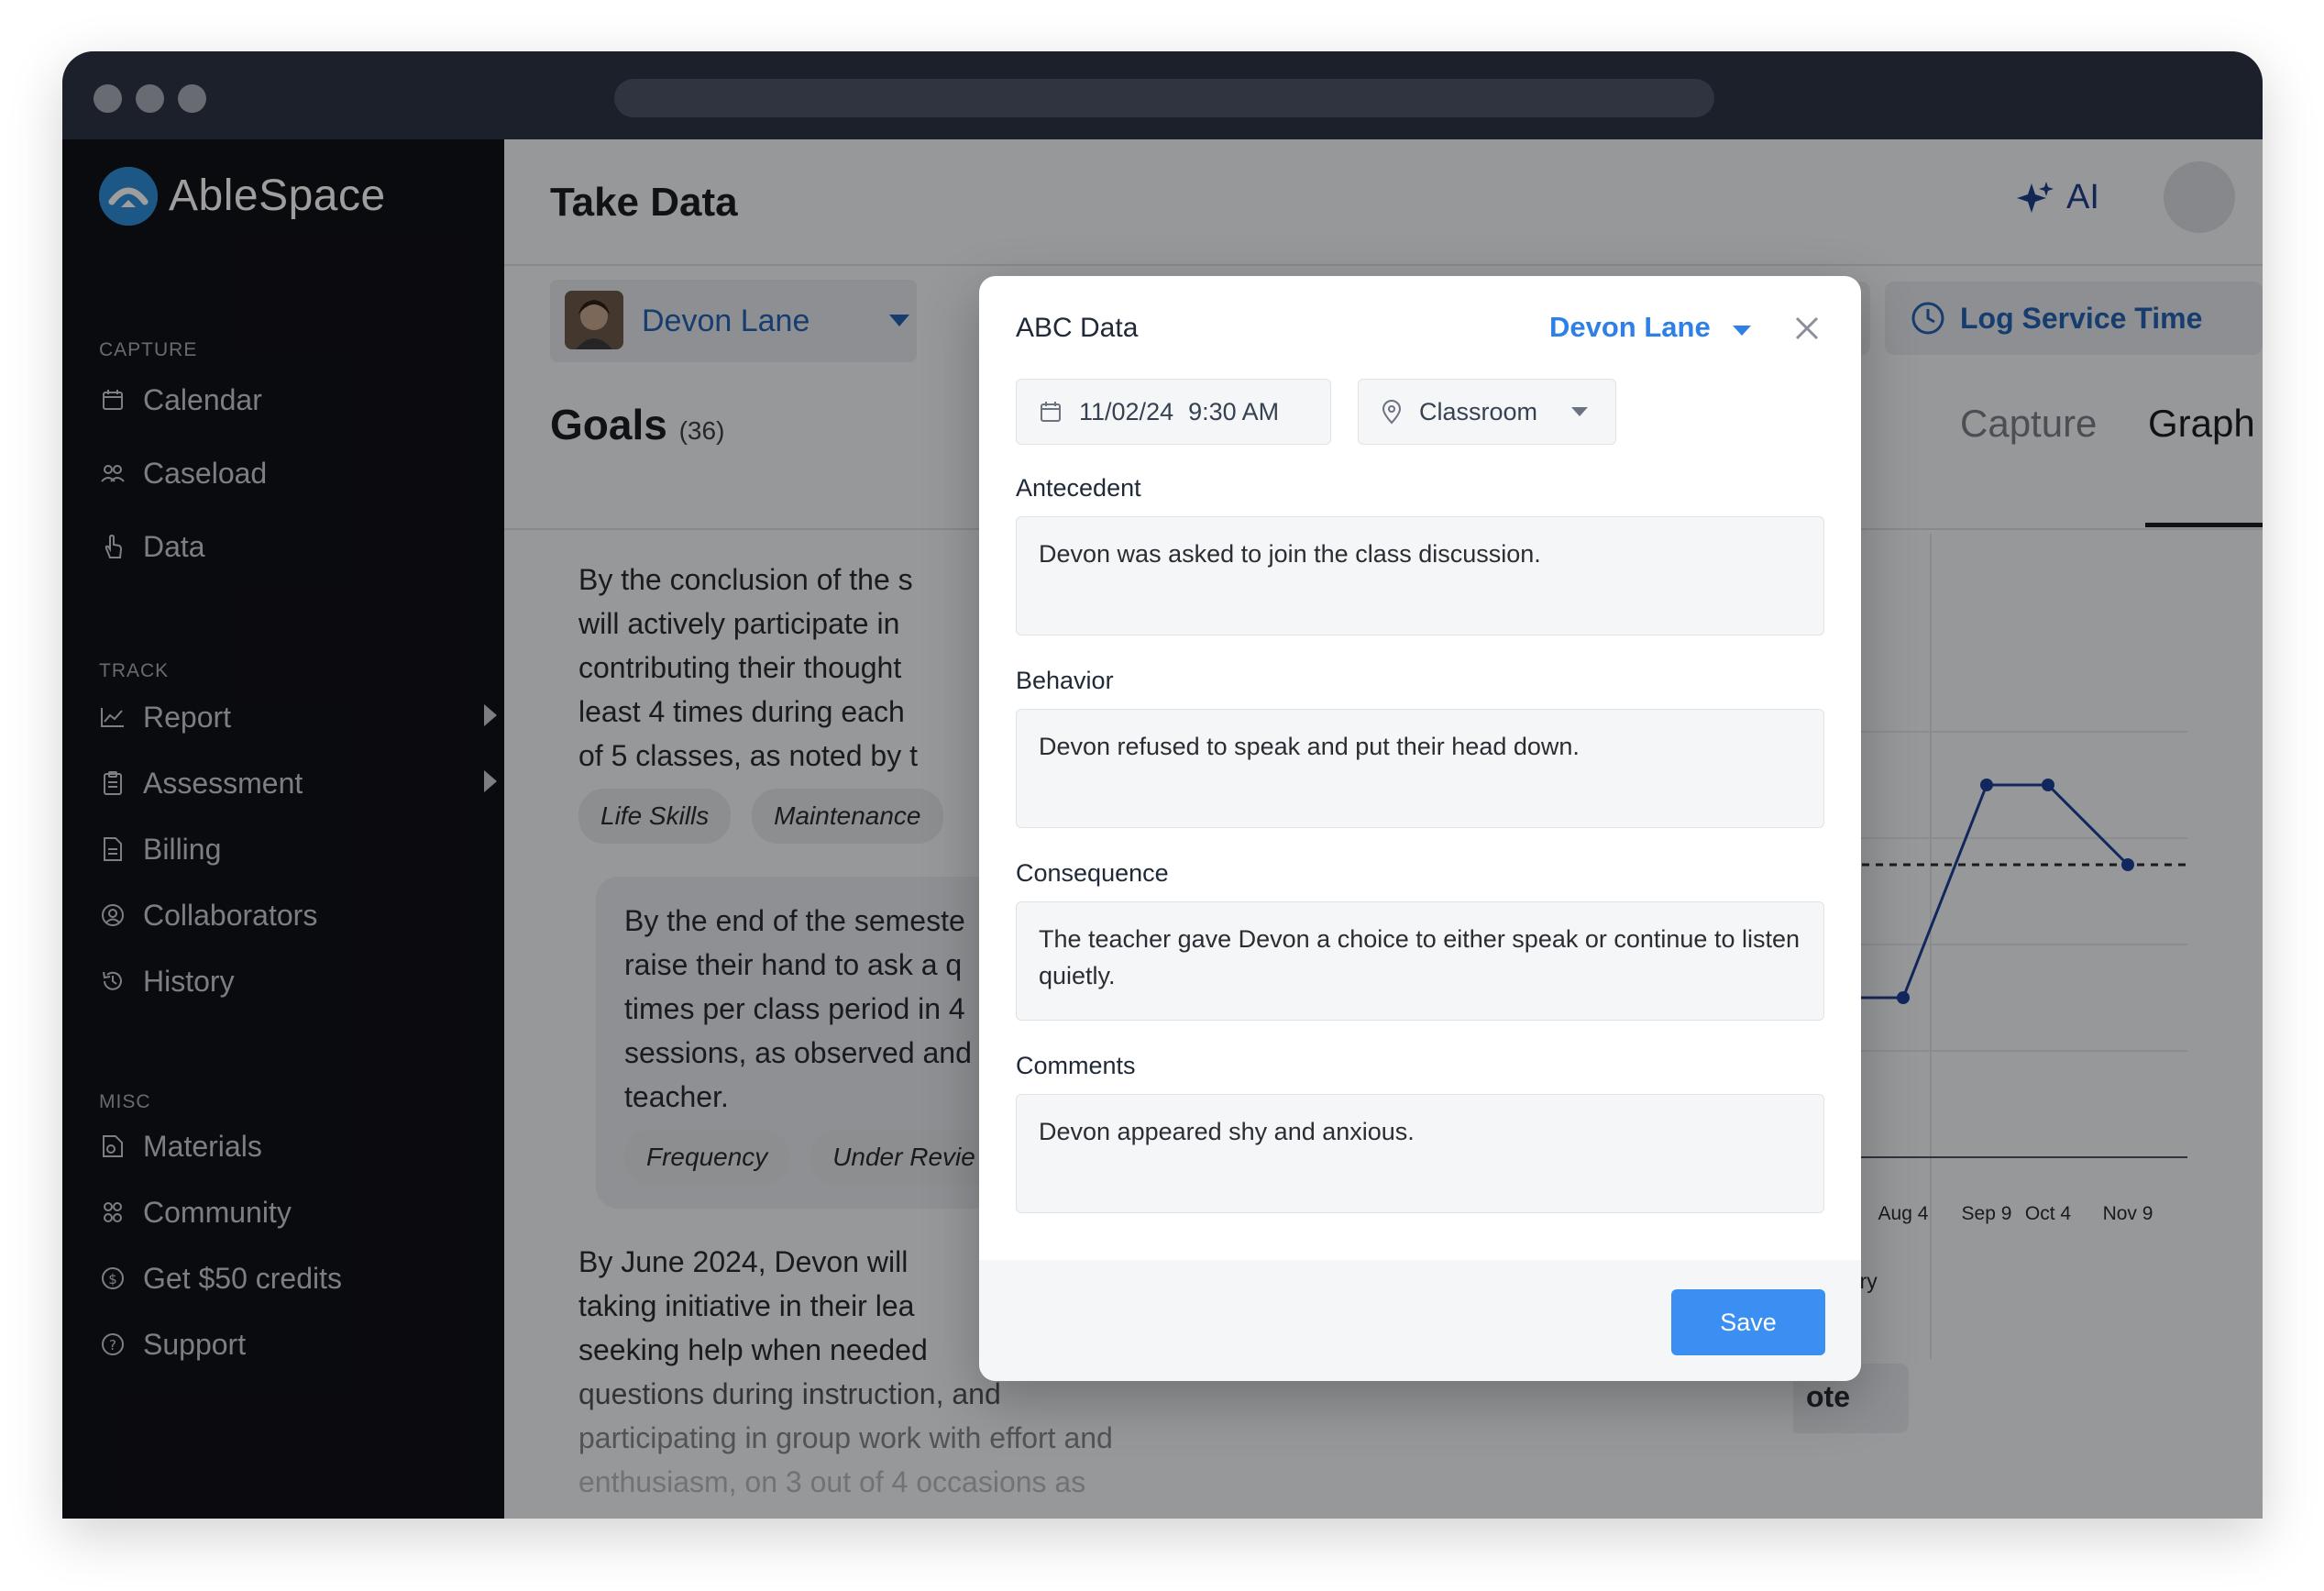 The width and height of the screenshot is (2324, 1591). I want to click on location-select: Classroom, so click(1487, 412).